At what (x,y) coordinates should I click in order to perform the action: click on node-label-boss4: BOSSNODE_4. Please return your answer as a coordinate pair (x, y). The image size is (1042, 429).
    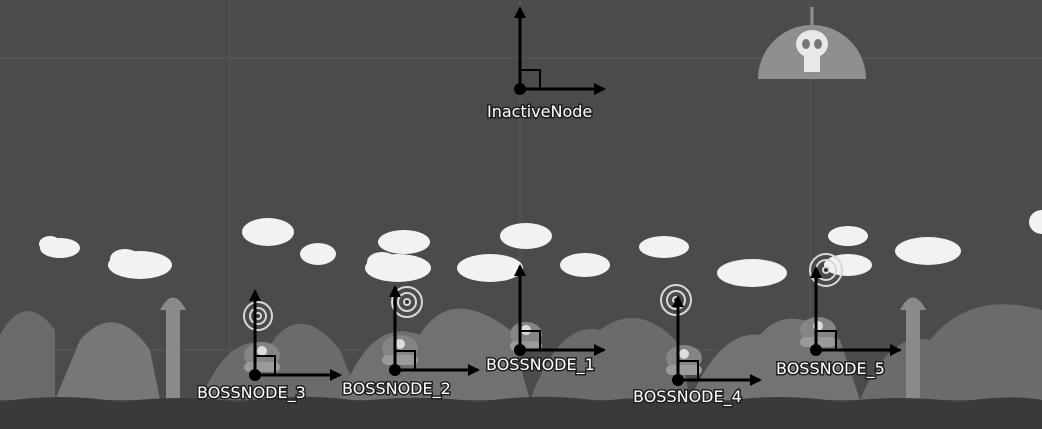
    Looking at the image, I should click on (687, 397).